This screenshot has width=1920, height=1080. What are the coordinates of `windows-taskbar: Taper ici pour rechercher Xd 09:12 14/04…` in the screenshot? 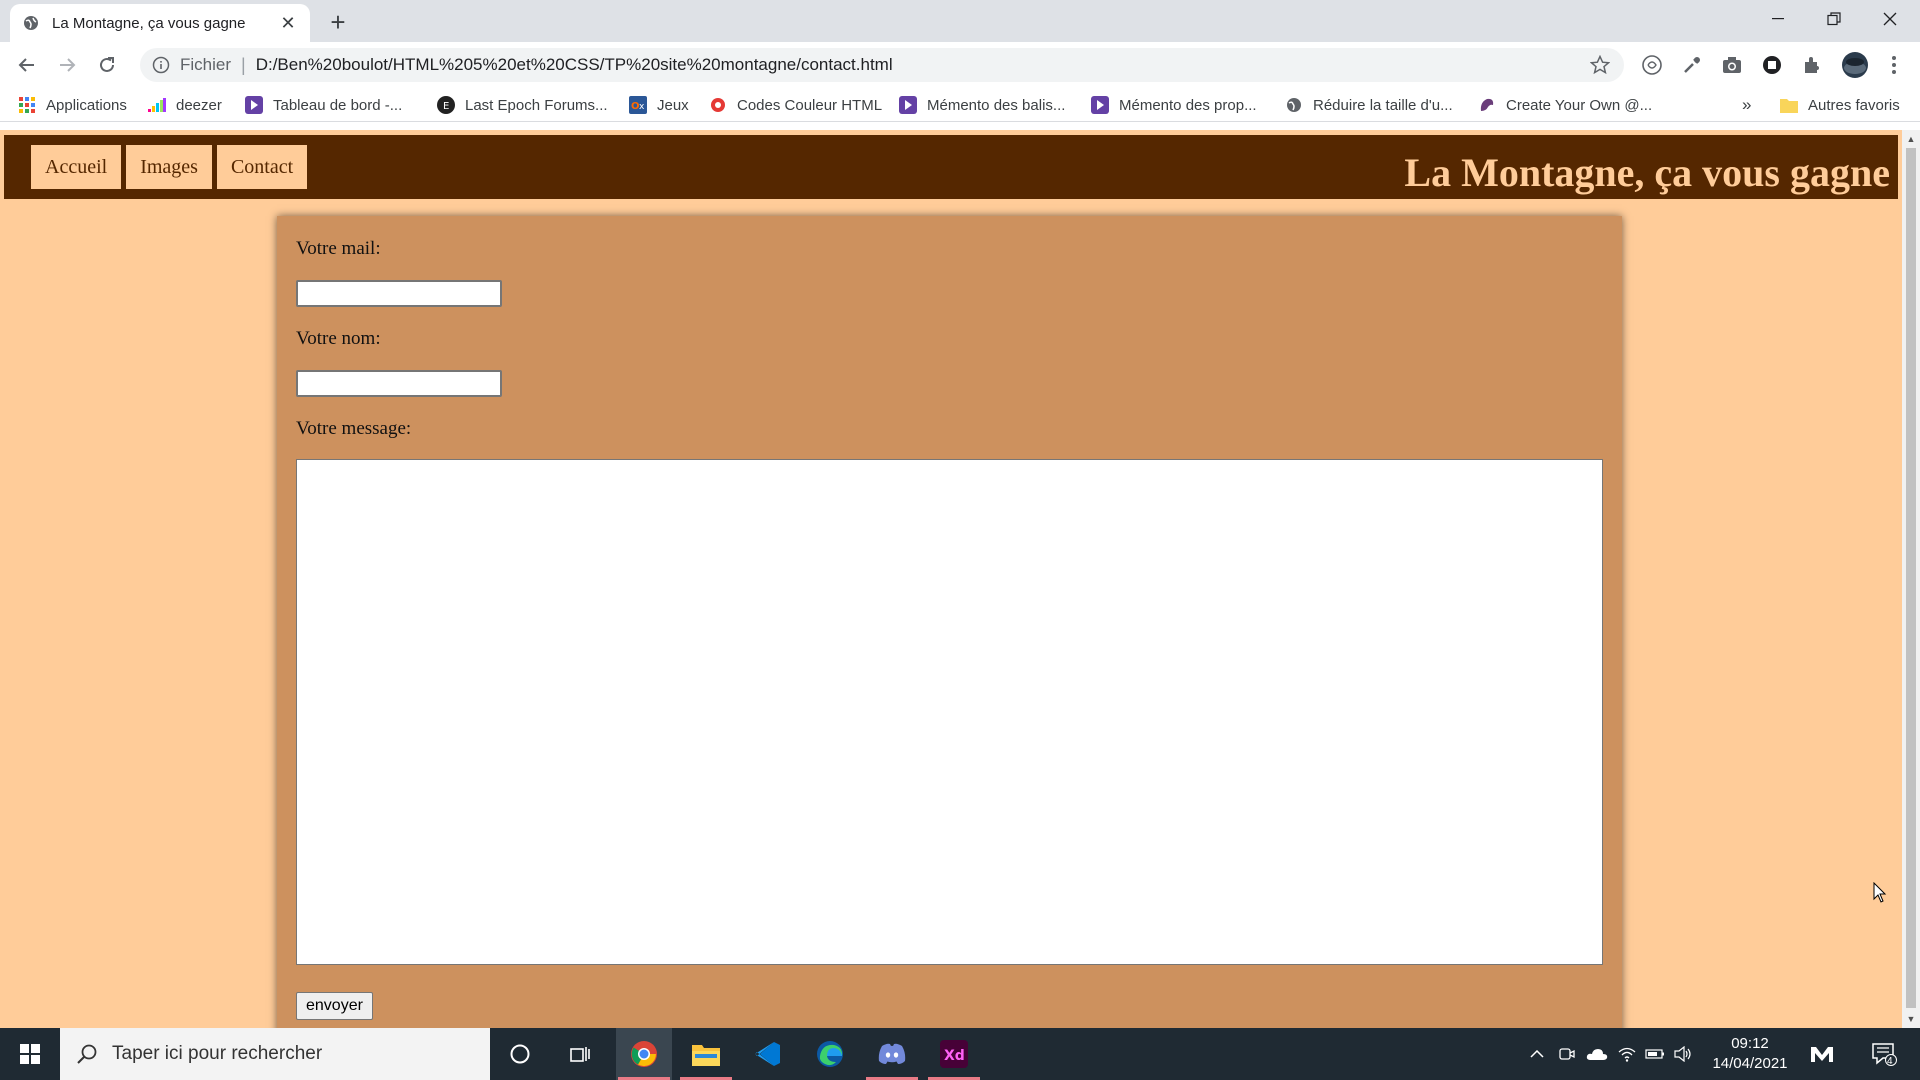 It's located at (960, 1054).